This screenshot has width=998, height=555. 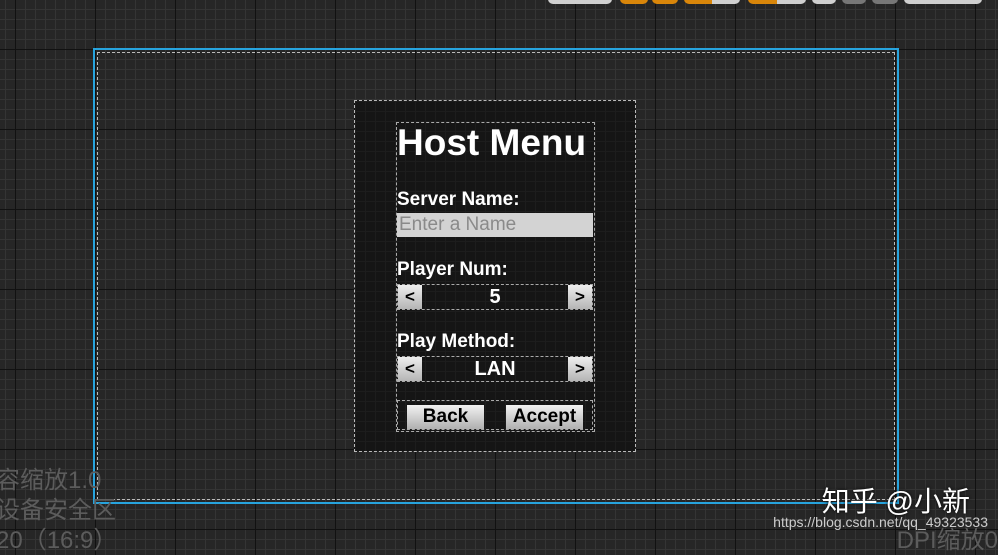 What do you see at coordinates (880, 522) in the screenshot?
I see `watermark-url: https://blog.csdn.net/qq_49323533` at bounding box center [880, 522].